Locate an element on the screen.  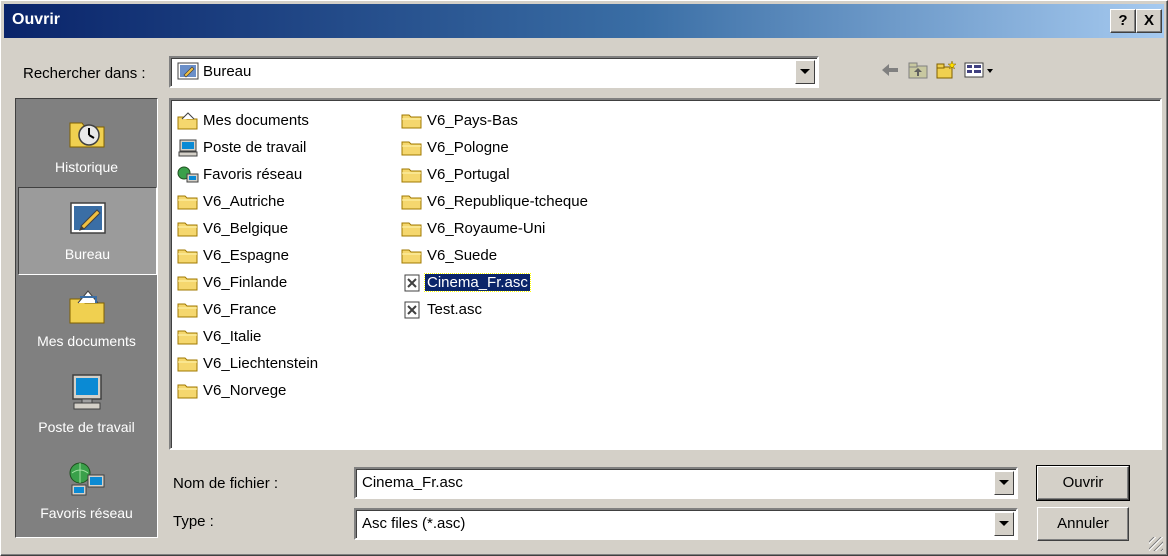
cancel-button: Annuler is located at coordinates (1083, 524).